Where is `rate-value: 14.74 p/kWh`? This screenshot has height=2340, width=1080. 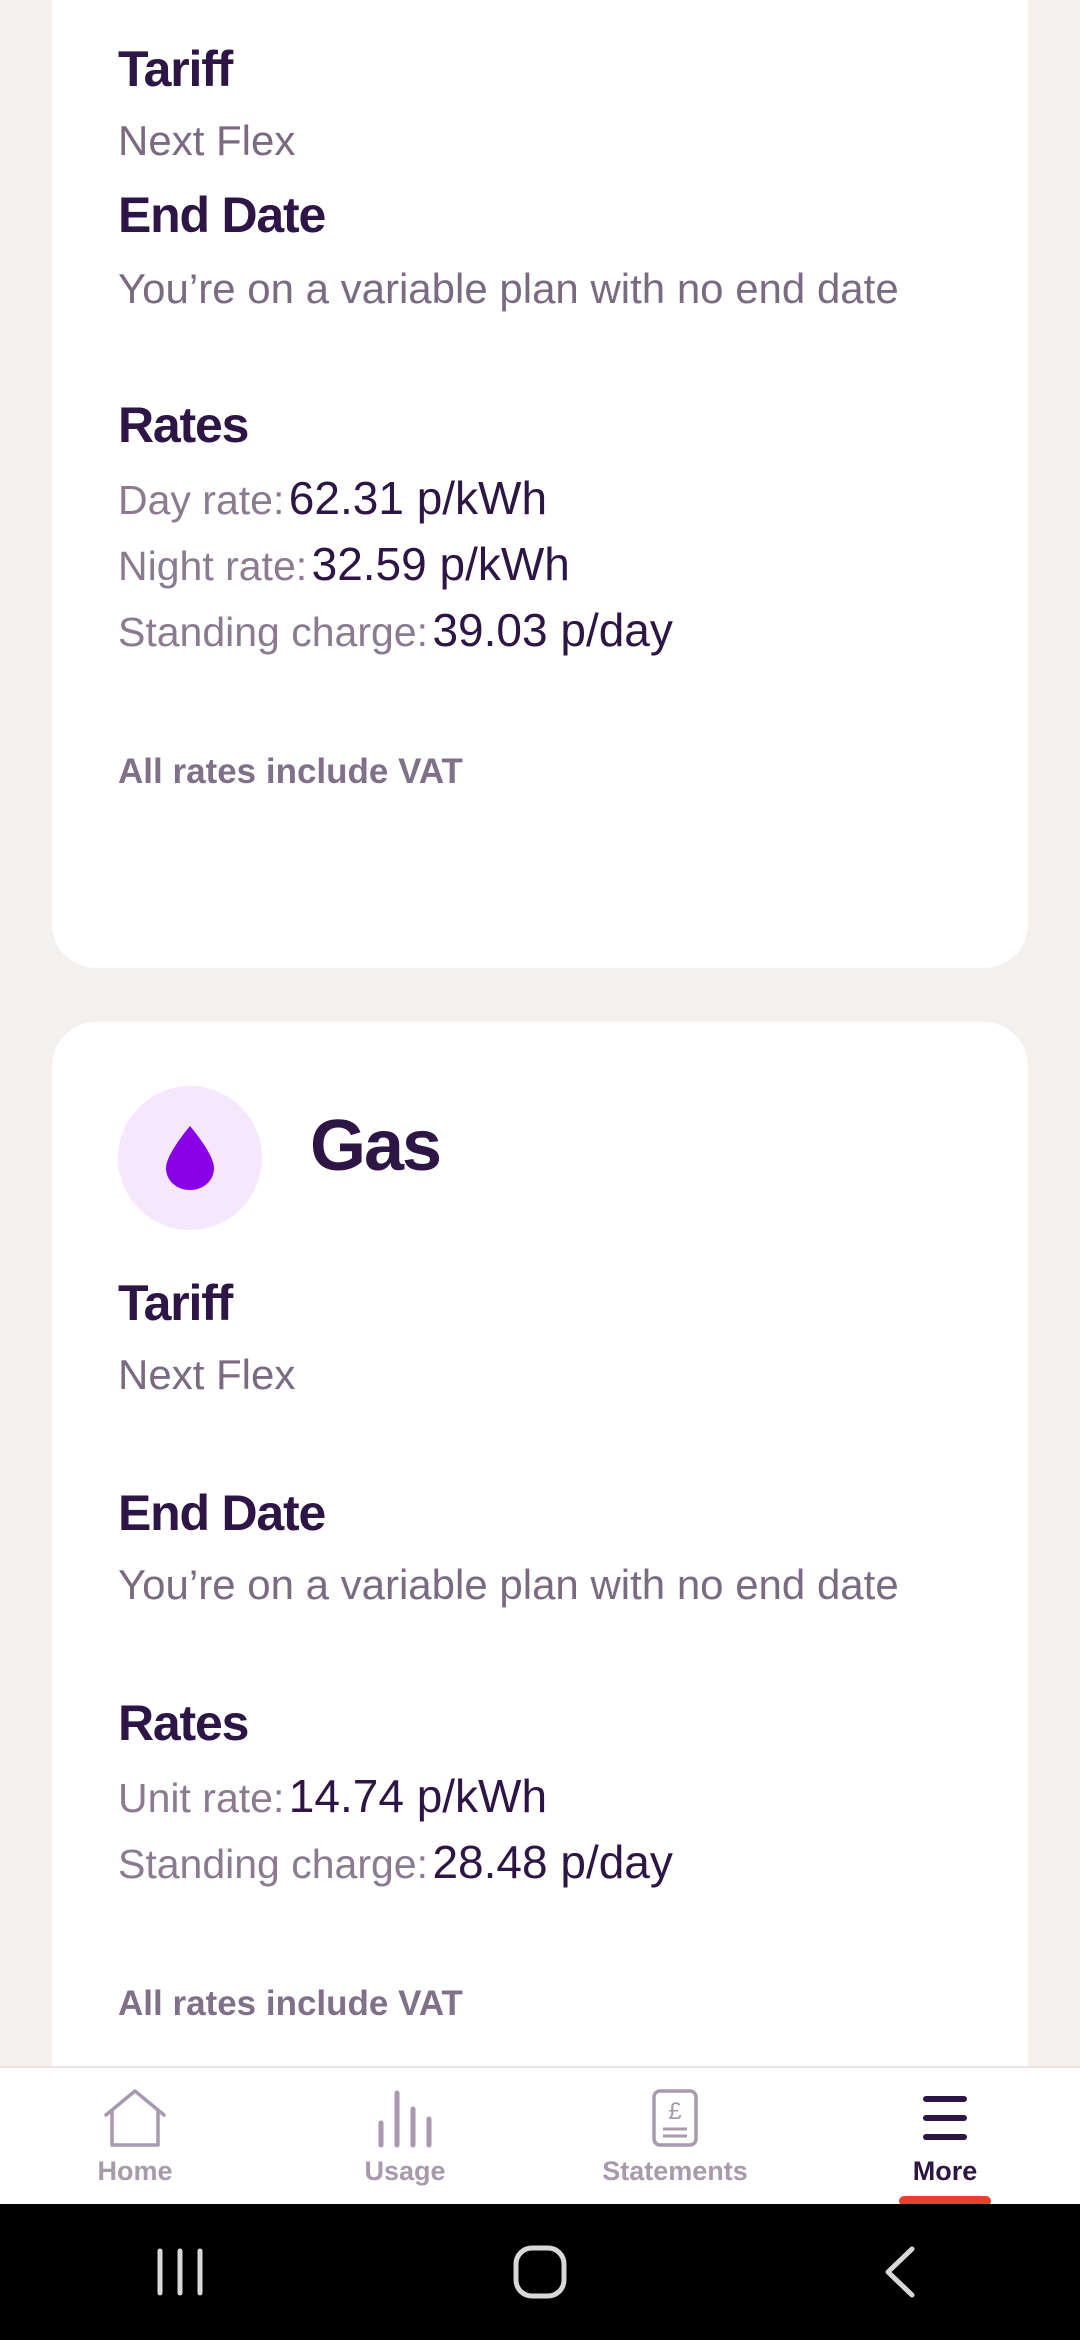 rate-value: 14.74 p/kWh is located at coordinates (418, 1796).